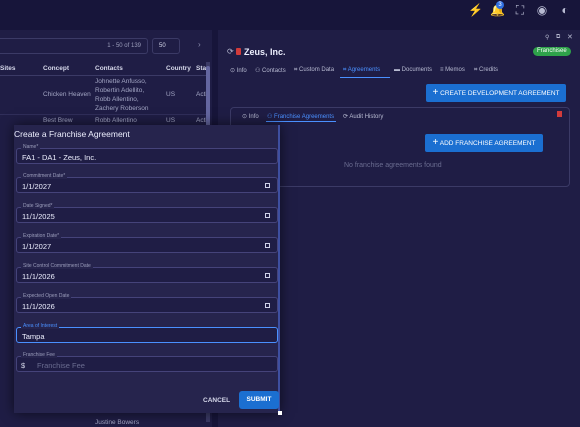 This screenshot has height=427, width=580. Describe the element at coordinates (103, 114) in the screenshot. I see `row-divider` at that location.